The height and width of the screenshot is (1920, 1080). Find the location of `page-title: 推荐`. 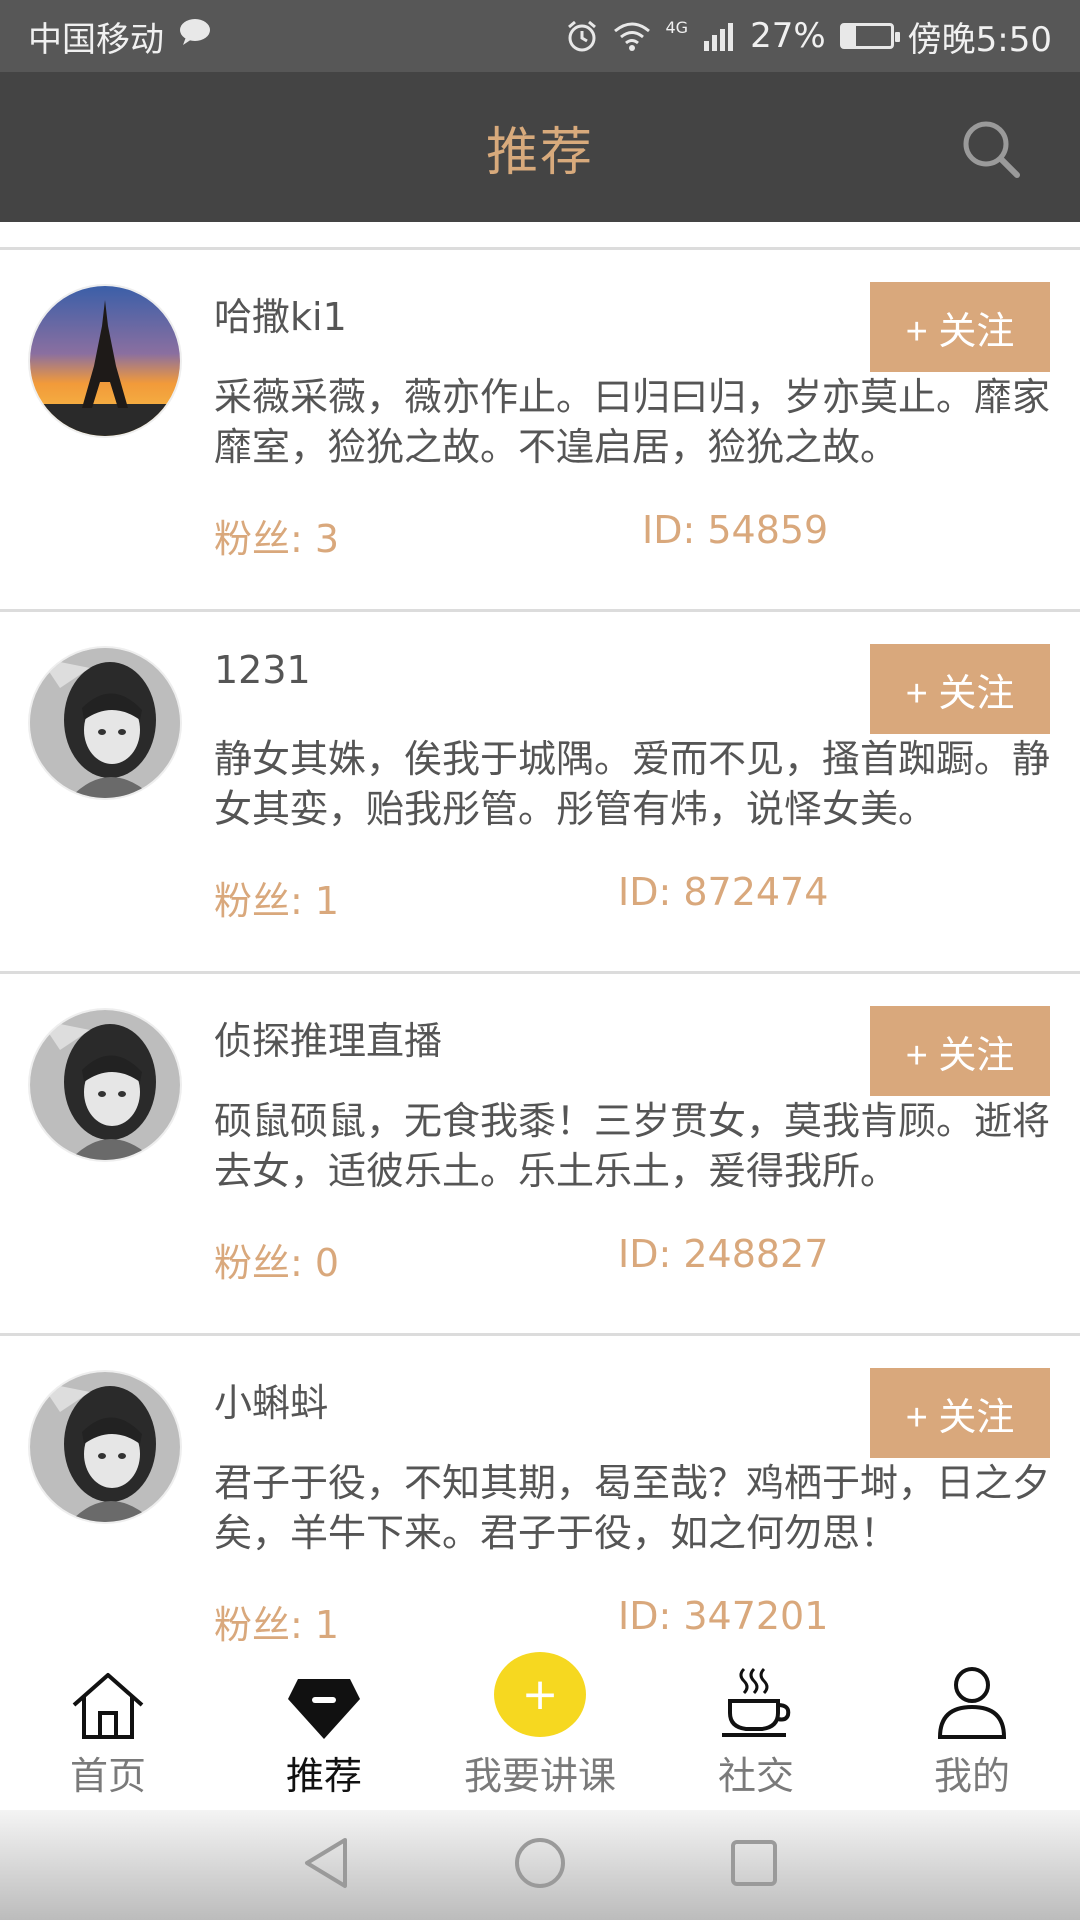

page-title: 推荐 is located at coordinates (539, 152).